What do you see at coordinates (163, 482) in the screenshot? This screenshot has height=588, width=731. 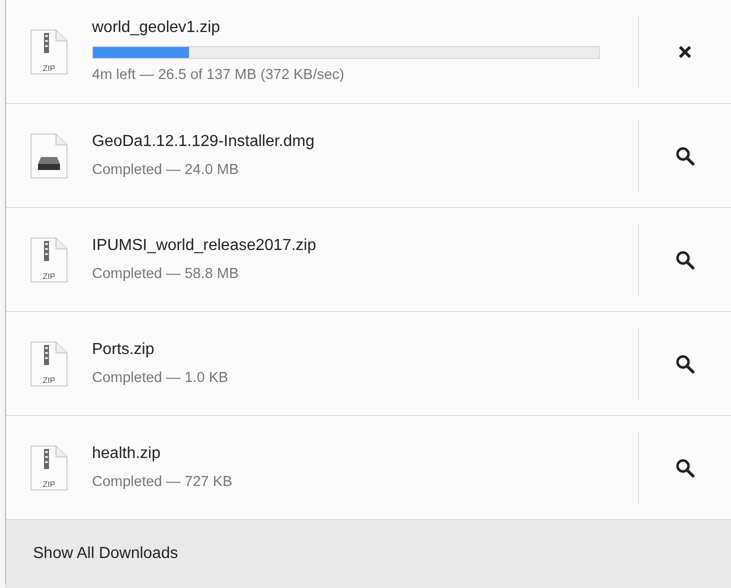 I see `download-status: Completed — 727 KB` at bounding box center [163, 482].